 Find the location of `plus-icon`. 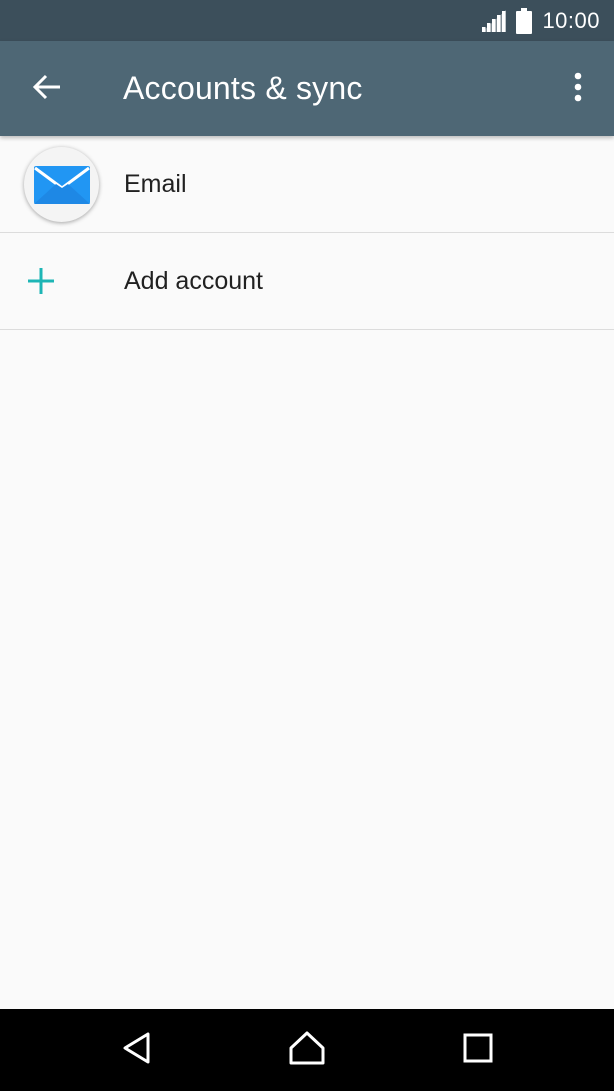

plus-icon is located at coordinates (41, 281).